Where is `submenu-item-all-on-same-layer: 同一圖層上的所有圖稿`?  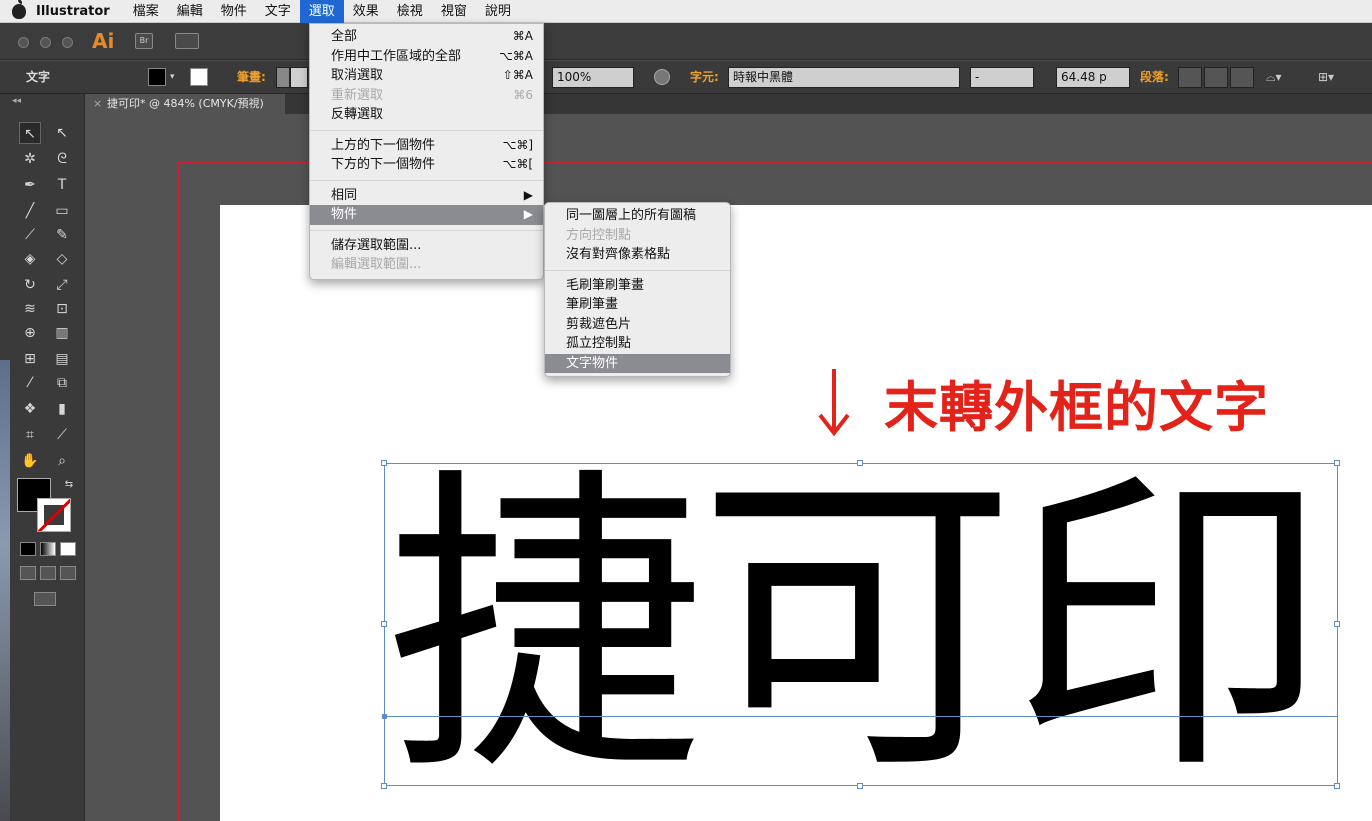
submenu-item-all-on-same-layer: 同一圖層上的所有圖稿 is located at coordinates (637, 216).